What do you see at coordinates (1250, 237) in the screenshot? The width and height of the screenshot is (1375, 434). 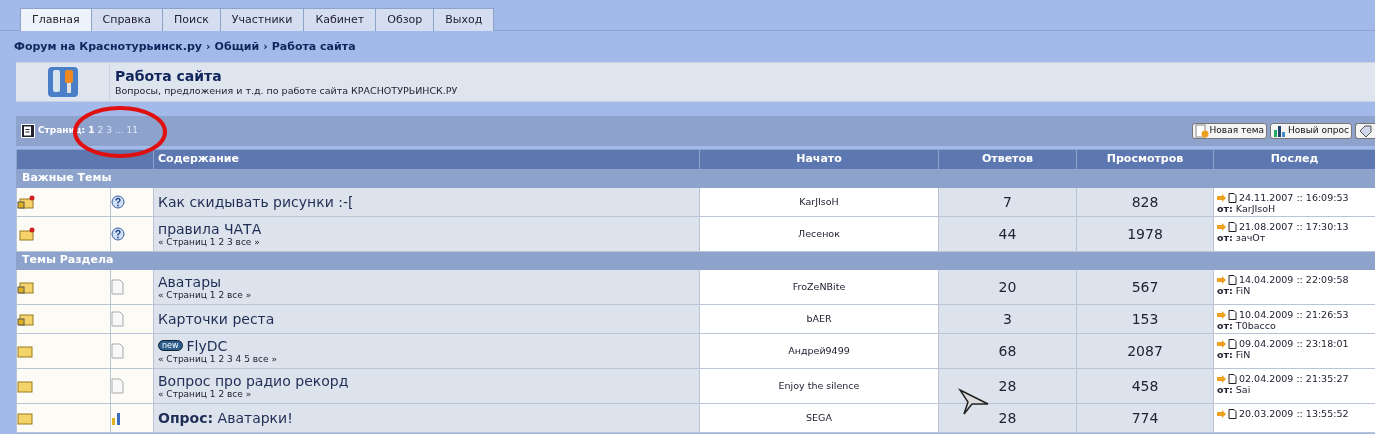 I see `last-poster-link: зачОт` at bounding box center [1250, 237].